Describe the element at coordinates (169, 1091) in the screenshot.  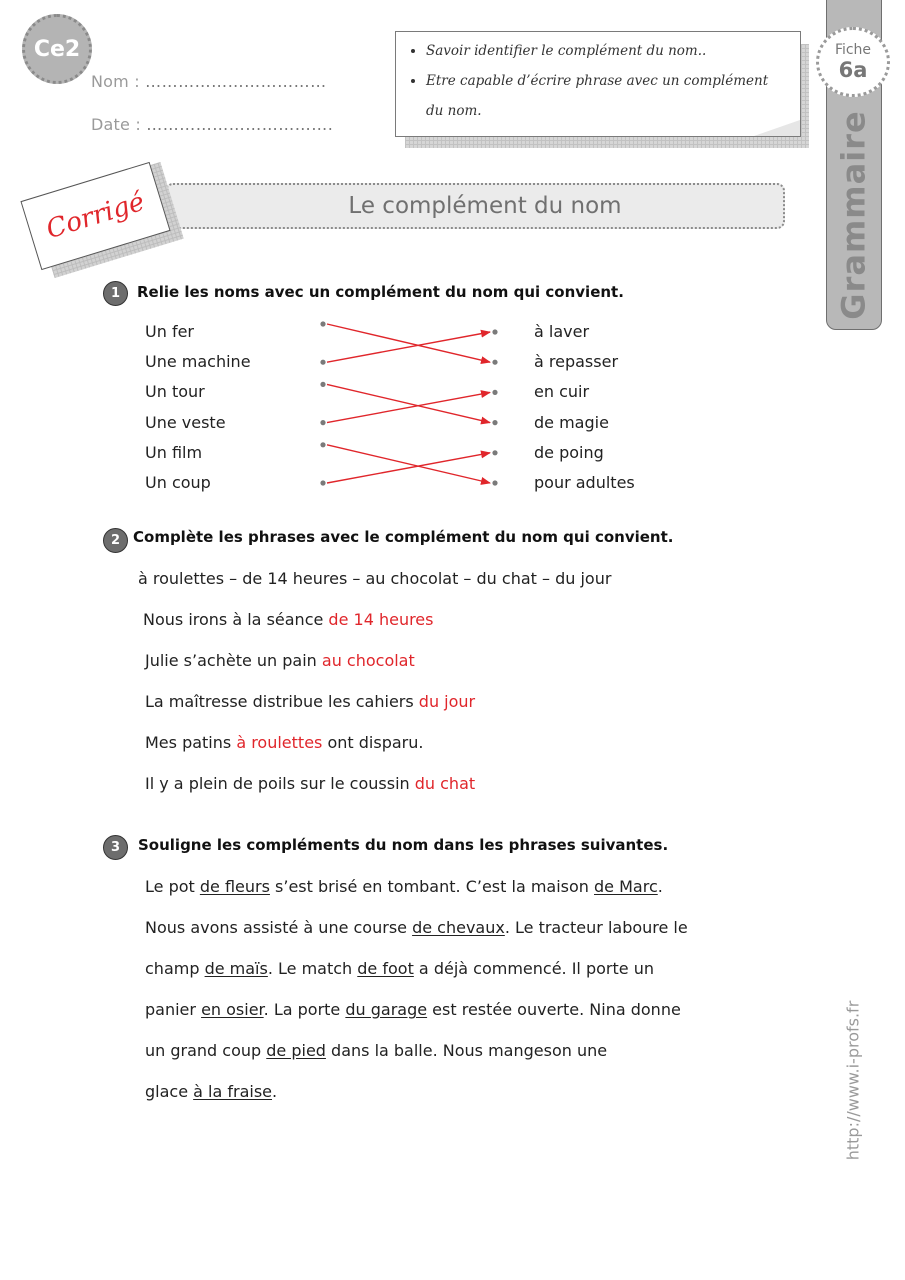
I see `line-text: glace` at that location.